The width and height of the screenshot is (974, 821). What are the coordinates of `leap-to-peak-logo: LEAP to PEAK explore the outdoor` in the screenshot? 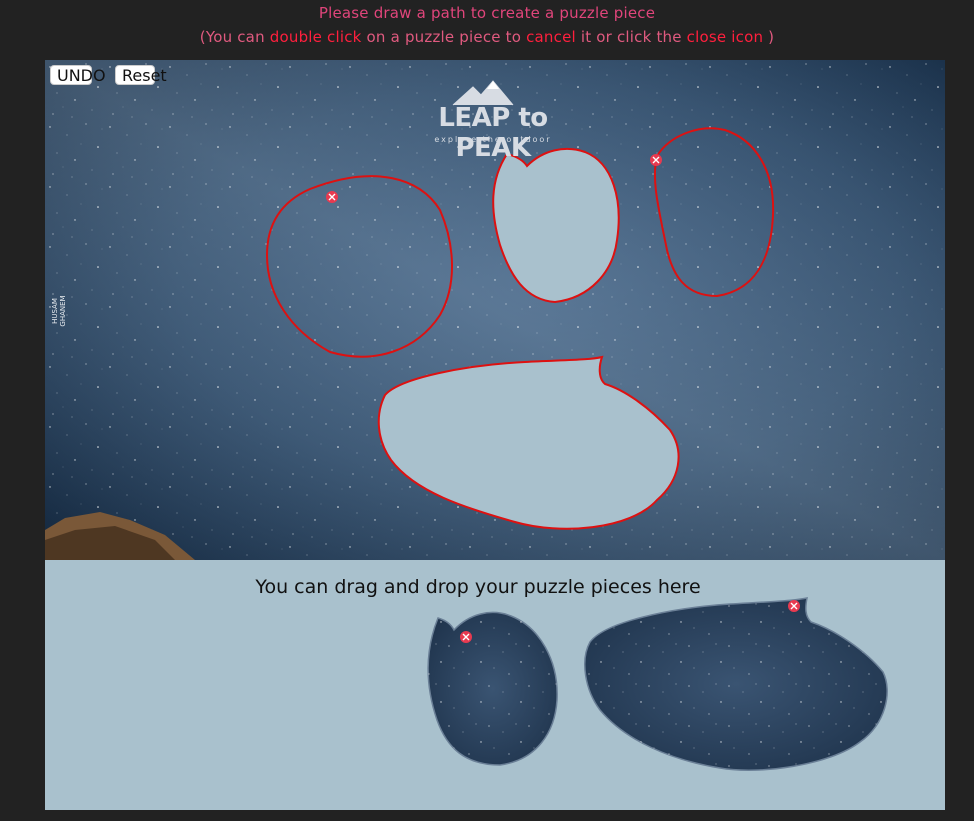 It's located at (493, 119).